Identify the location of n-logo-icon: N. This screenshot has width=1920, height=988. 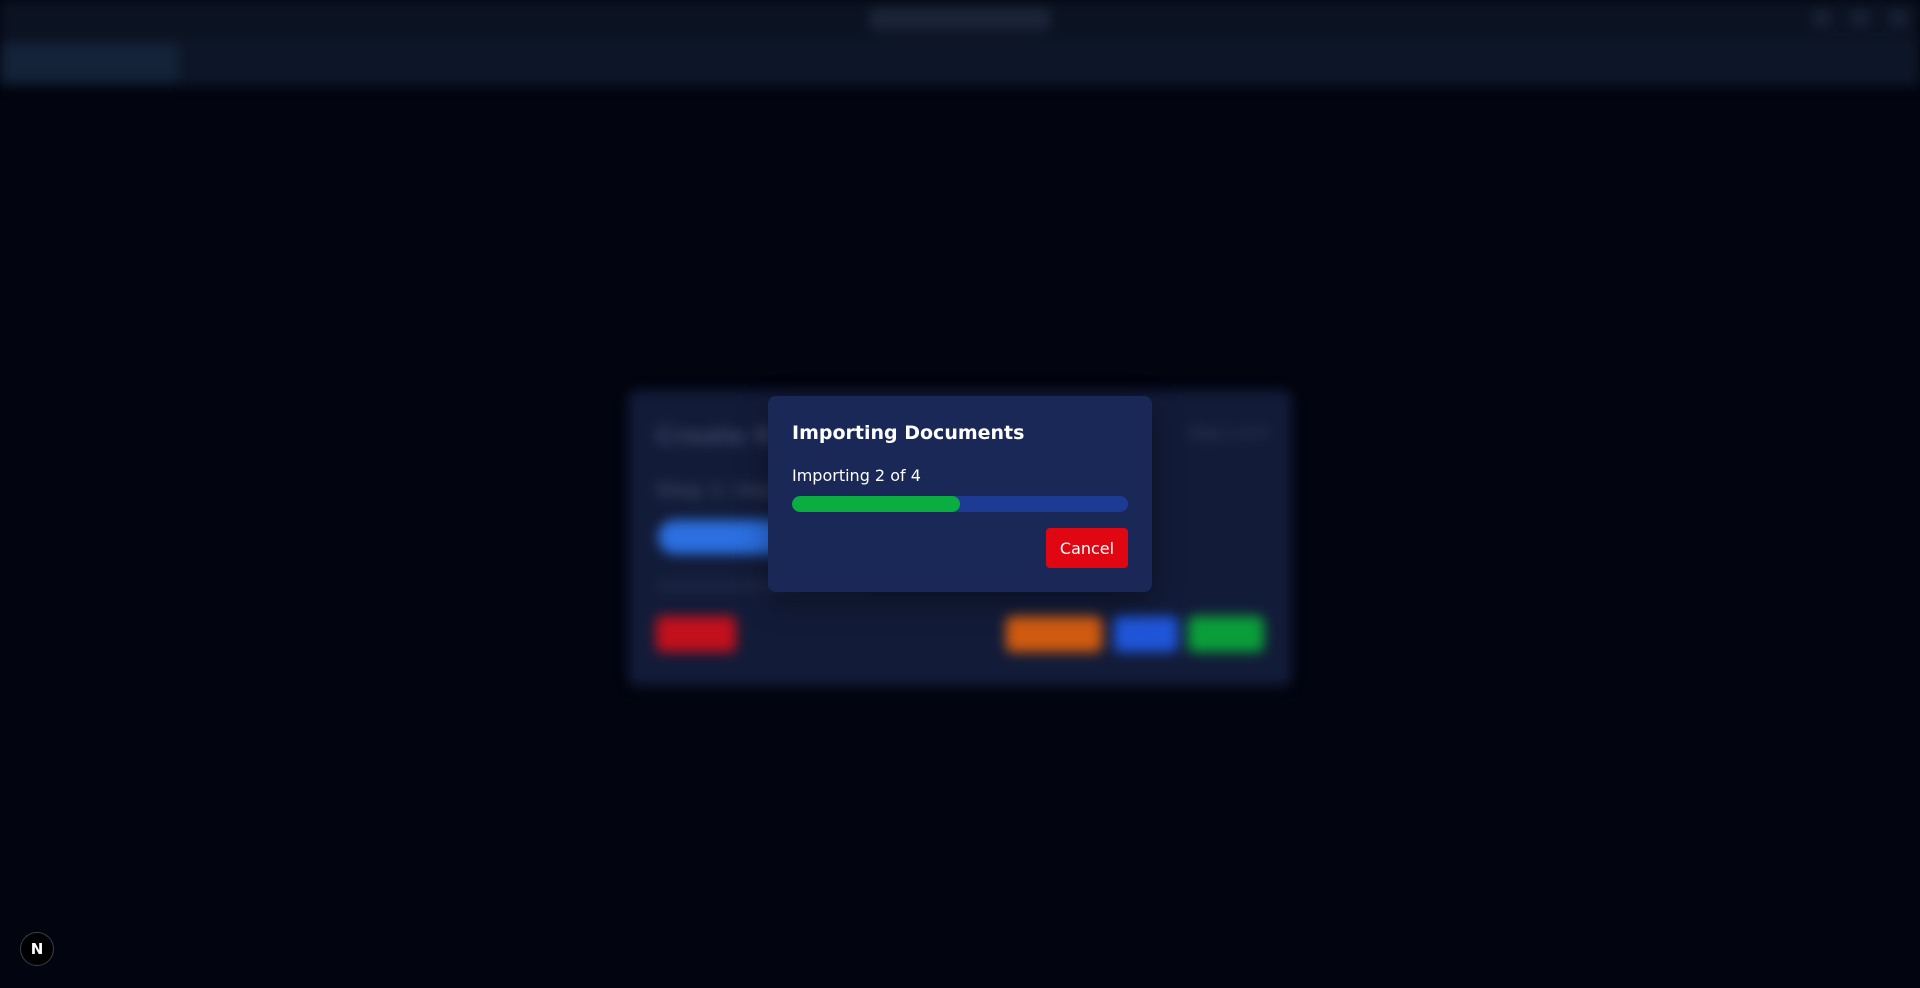
(37, 949).